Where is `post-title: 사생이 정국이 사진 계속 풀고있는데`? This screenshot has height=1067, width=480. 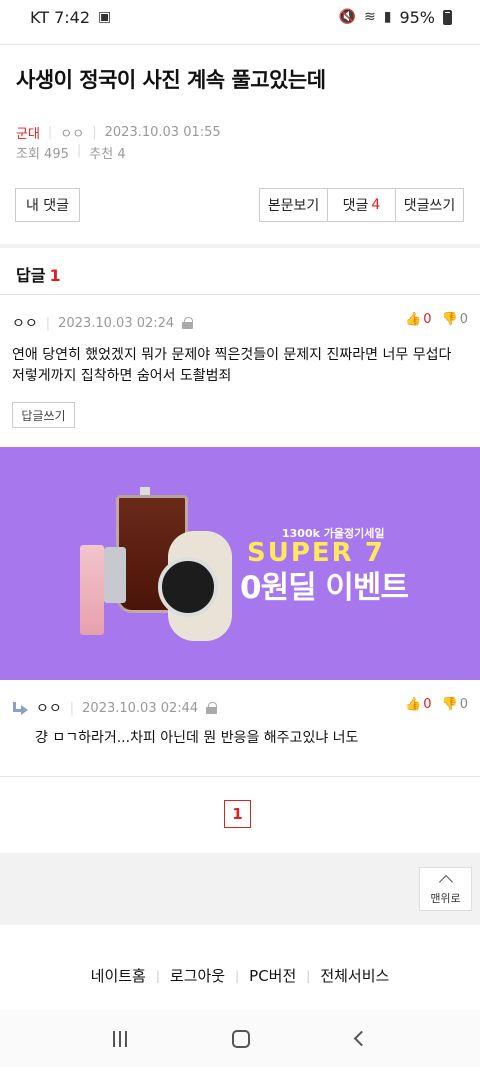 post-title: 사생이 정국이 사진 계속 풀고있는데 is located at coordinates (171, 80).